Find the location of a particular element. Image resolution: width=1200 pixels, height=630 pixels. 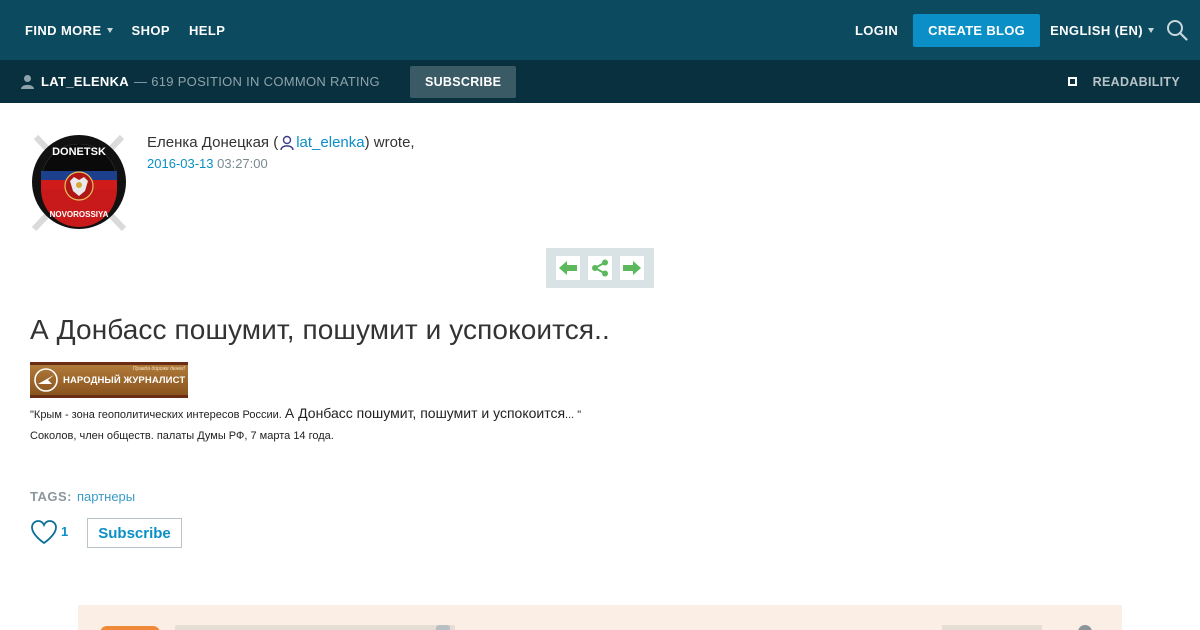

post-date-link: 2016-03-13 is located at coordinates (180, 163).